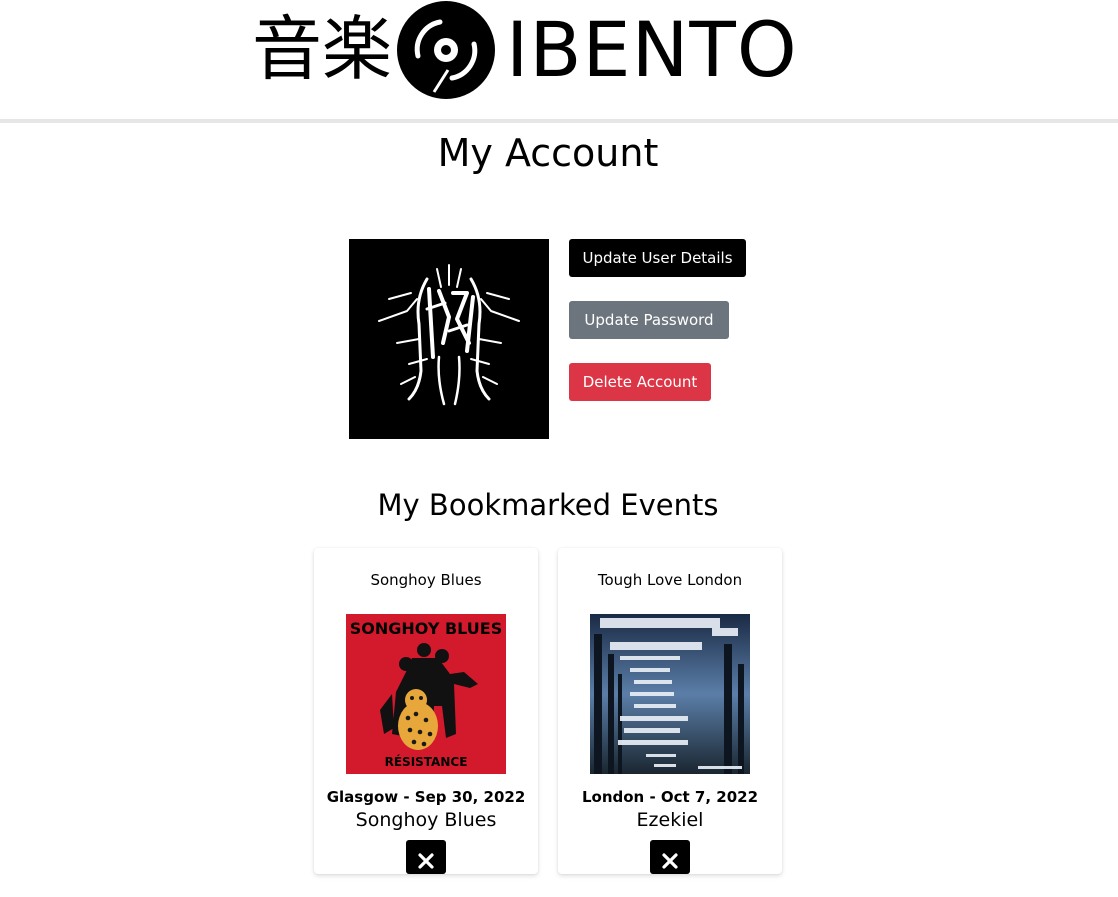 The image size is (1118, 897). Describe the element at coordinates (426, 628) in the screenshot. I see `poster-title-text: SONGHOY BLUES` at that location.